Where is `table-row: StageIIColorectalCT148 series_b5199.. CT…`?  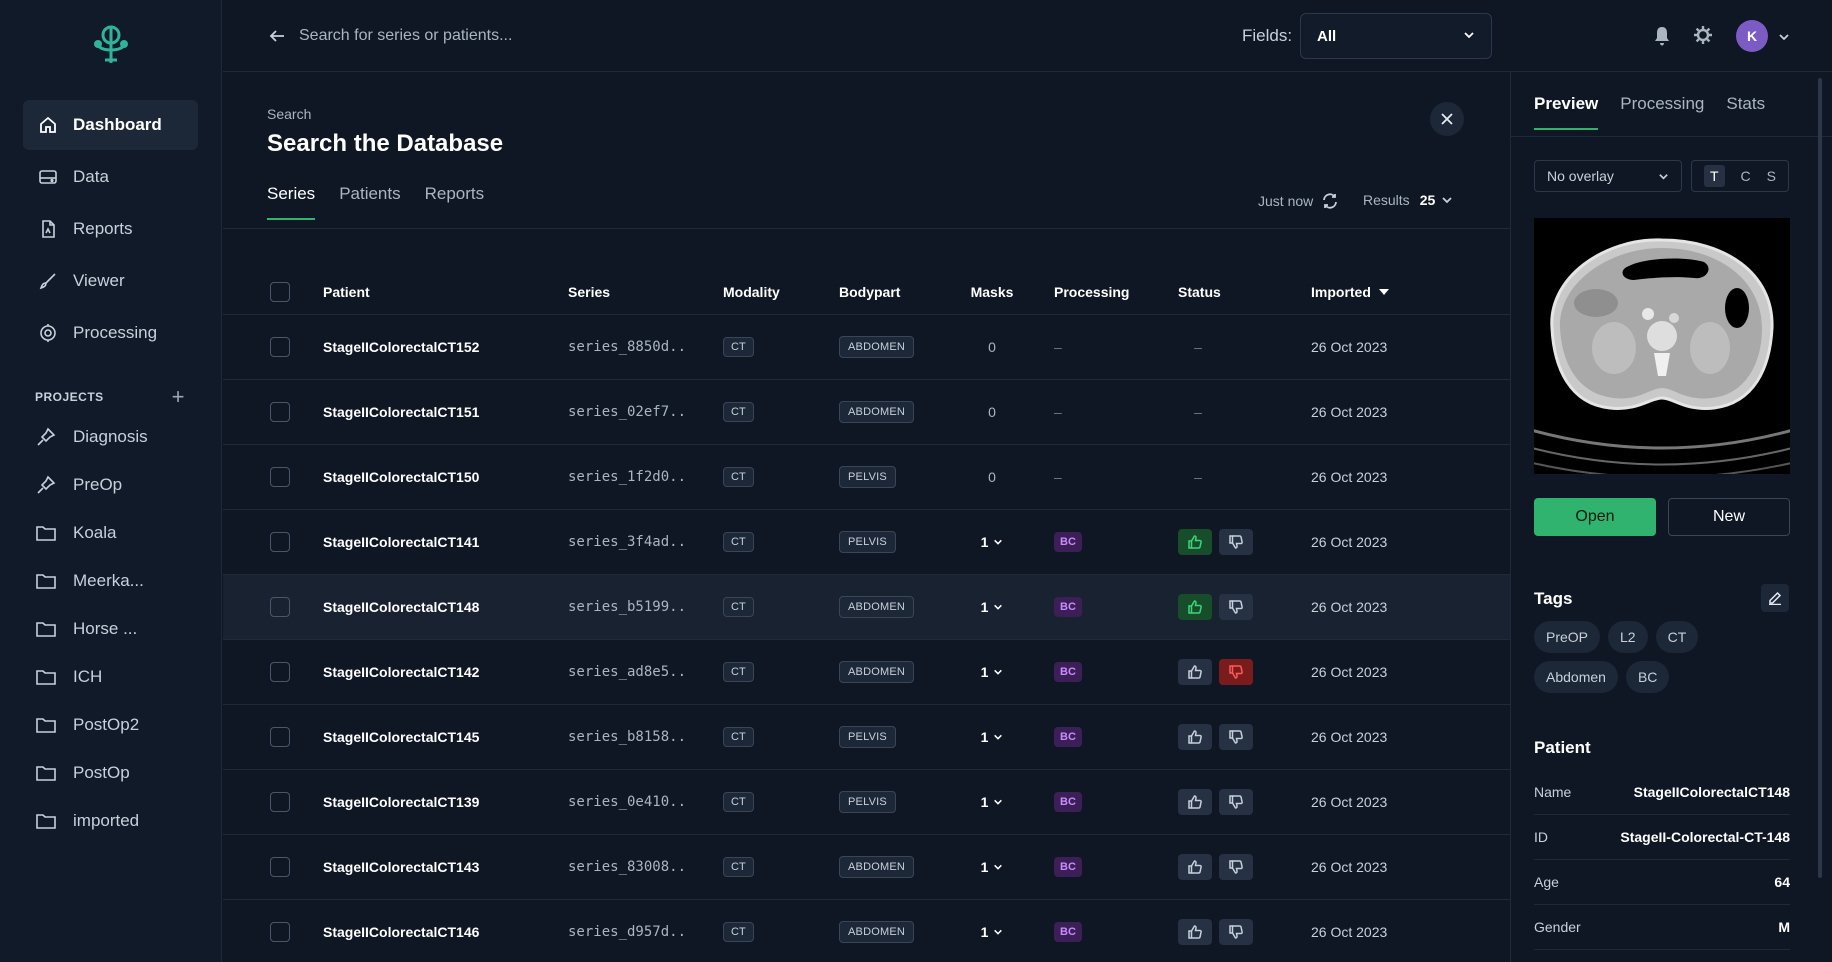 table-row: StageIIColorectalCT148 series_b5199.. CT… is located at coordinates (866, 607).